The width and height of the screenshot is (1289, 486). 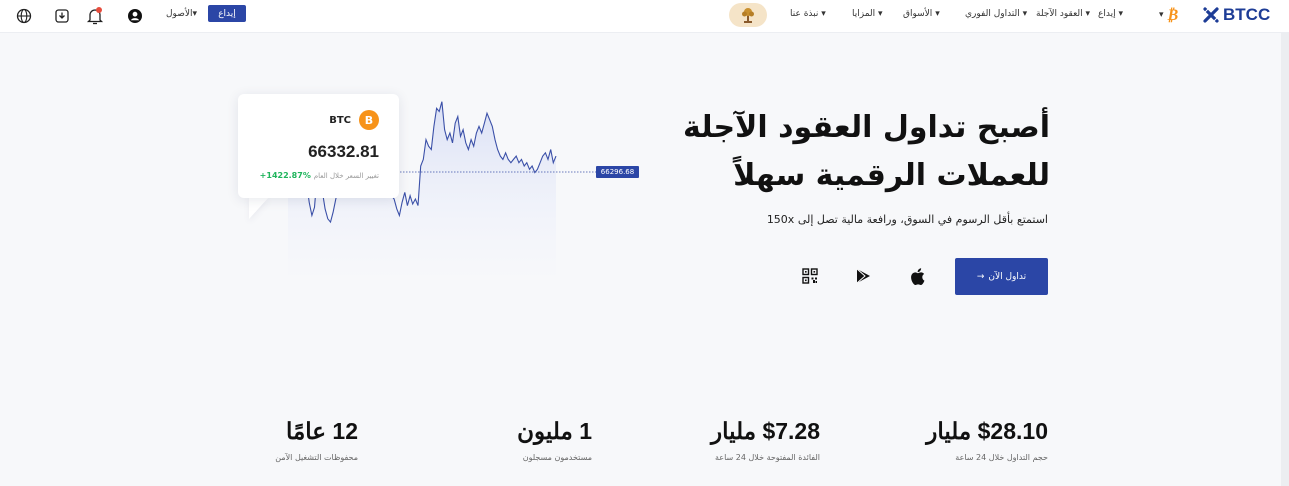 I want to click on nav-spot: التداول الفوري ▾, so click(x=996, y=14).